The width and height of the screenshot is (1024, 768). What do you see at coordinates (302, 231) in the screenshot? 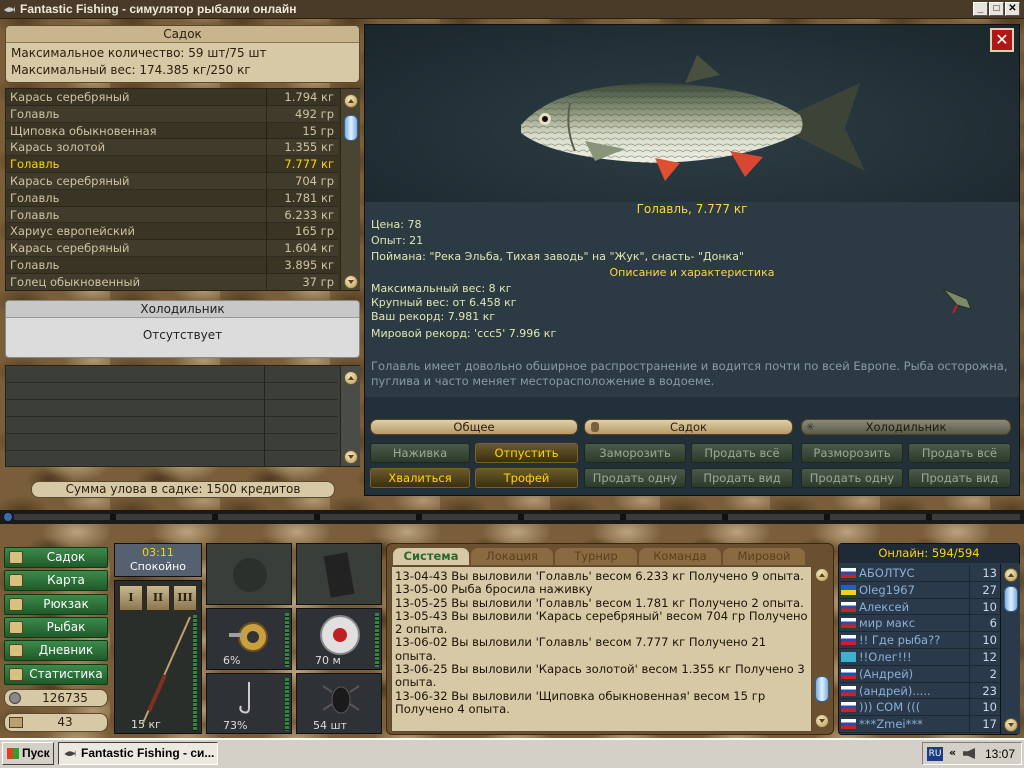
I see `fish-weight: 165 гр` at bounding box center [302, 231].